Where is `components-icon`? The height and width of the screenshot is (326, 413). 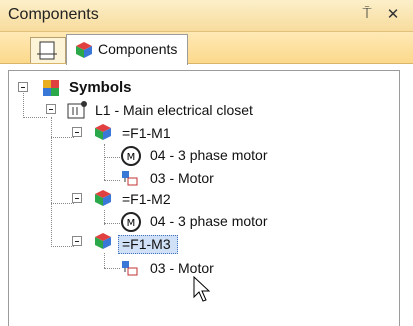
components-icon is located at coordinates (84, 50).